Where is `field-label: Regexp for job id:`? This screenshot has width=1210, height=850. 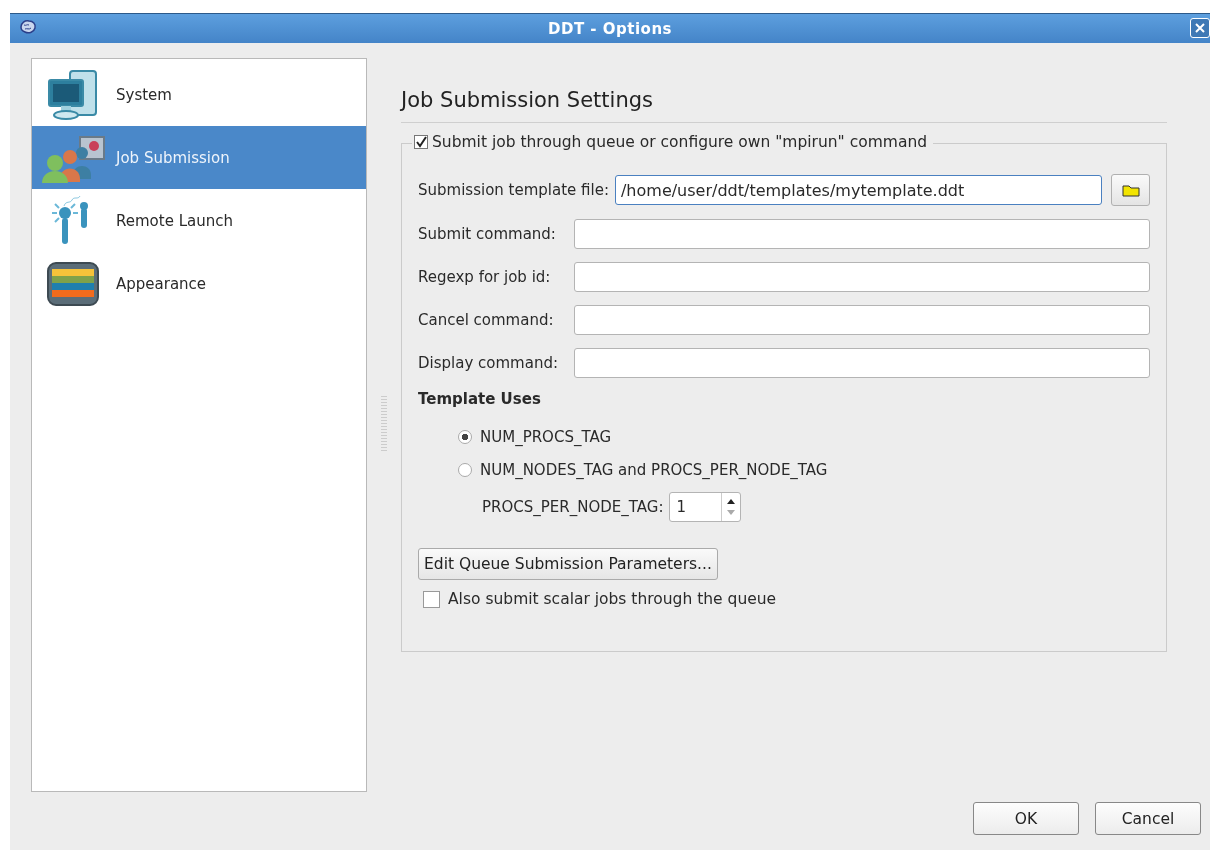 field-label: Regexp for job id: is located at coordinates (485, 277).